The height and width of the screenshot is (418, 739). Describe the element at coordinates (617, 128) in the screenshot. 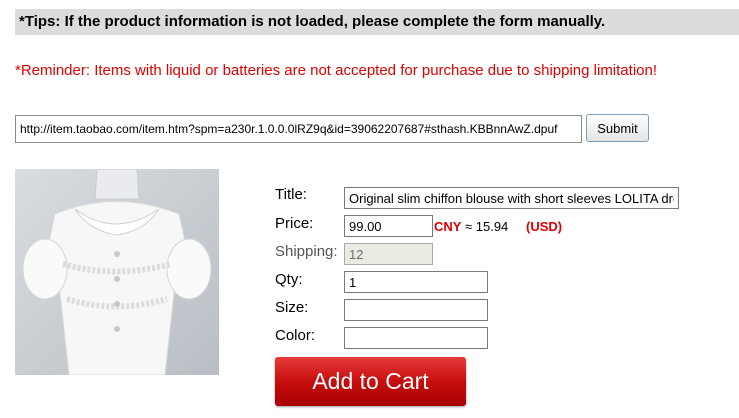

I see `submit-button: Submit` at that location.